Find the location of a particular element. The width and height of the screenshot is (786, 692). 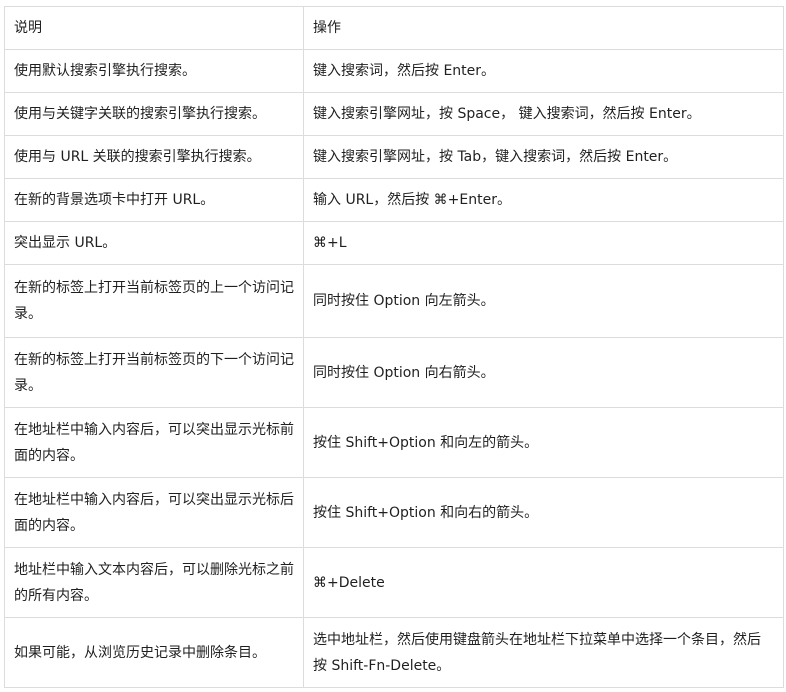

description-cell: 在新的背景选项卡中打开 URL。 is located at coordinates (154, 200).